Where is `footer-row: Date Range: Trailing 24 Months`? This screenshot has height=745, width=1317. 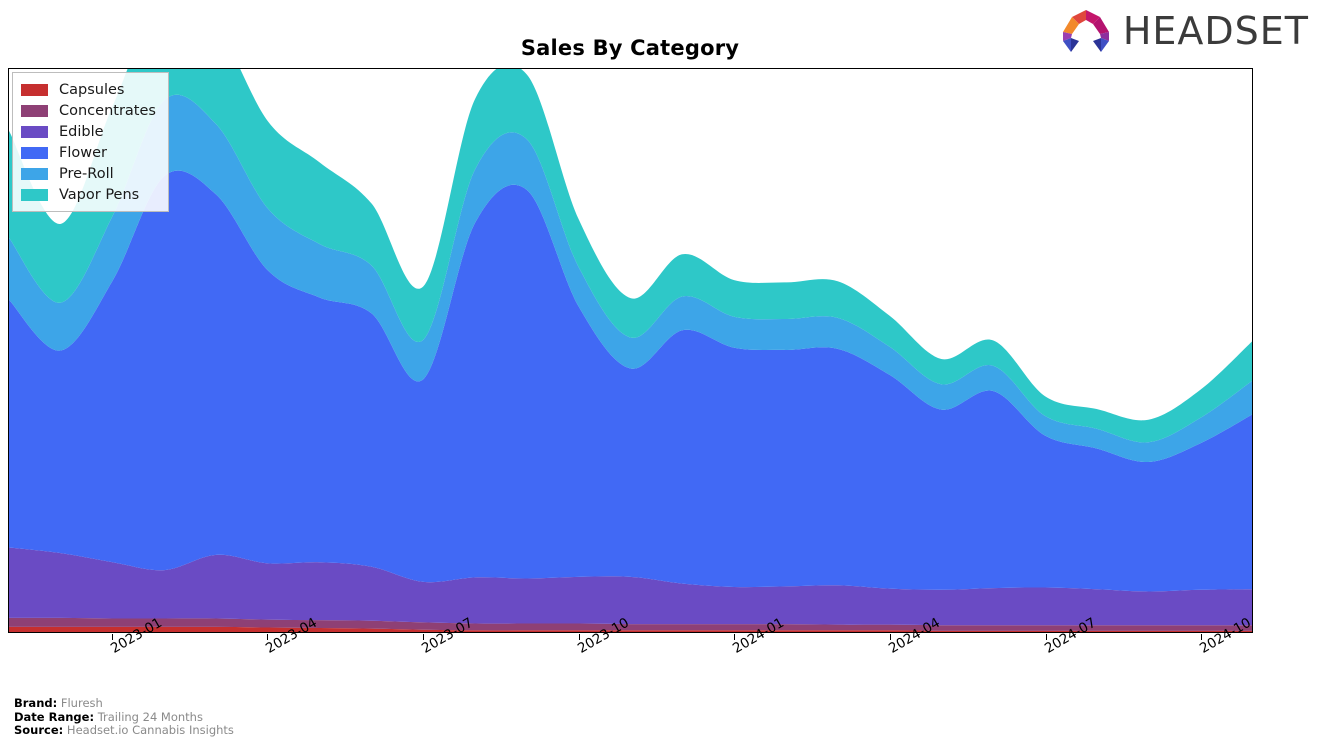 footer-row: Date Range: Trailing 24 Months is located at coordinates (124, 717).